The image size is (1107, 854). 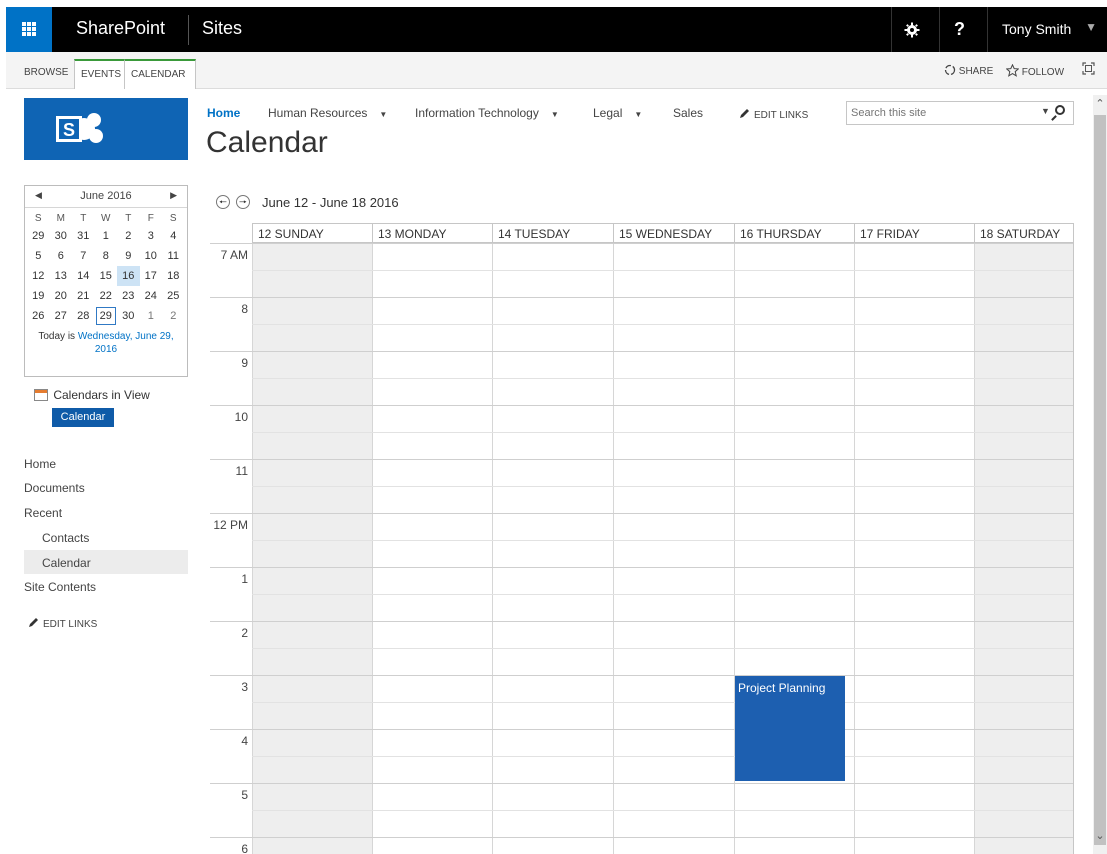 I want to click on date-cell: 13, so click(x=61, y=276).